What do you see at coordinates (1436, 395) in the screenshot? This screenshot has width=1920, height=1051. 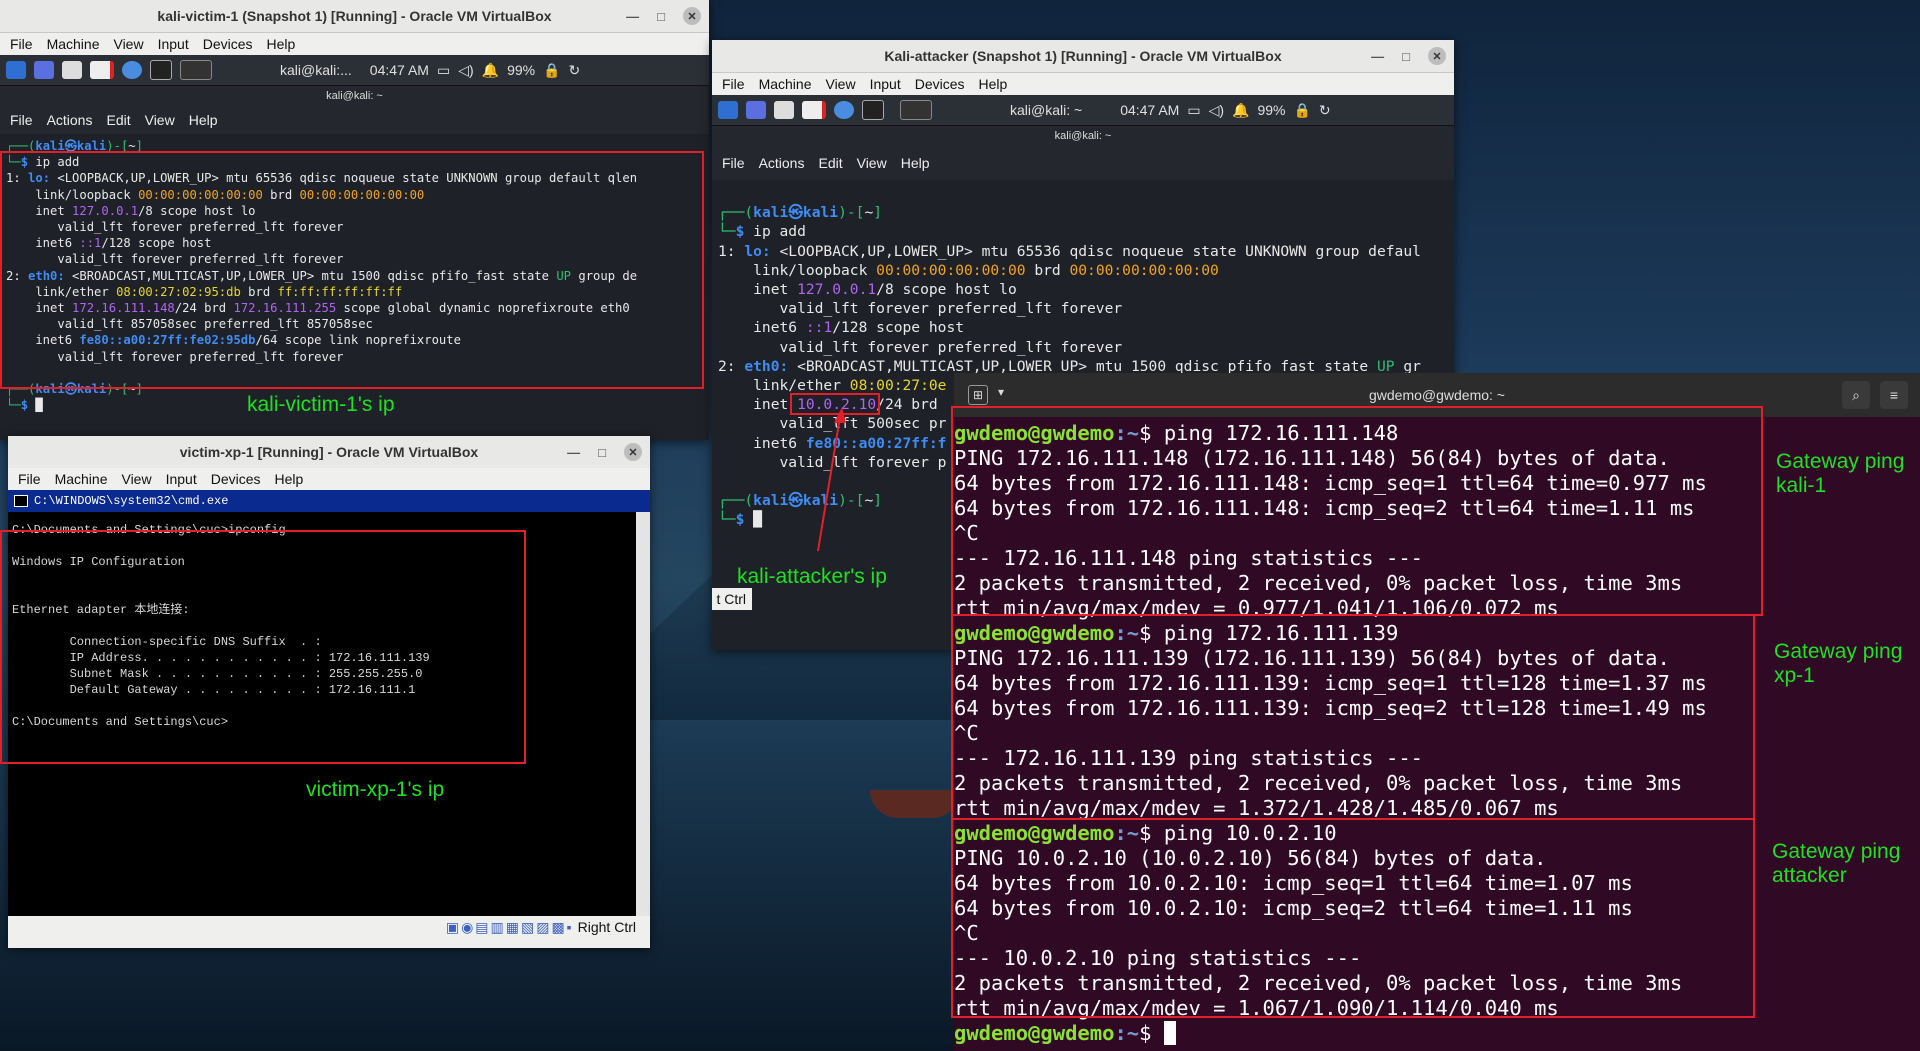 I see `gateway-title: gwdemo@gwdemo: ~` at bounding box center [1436, 395].